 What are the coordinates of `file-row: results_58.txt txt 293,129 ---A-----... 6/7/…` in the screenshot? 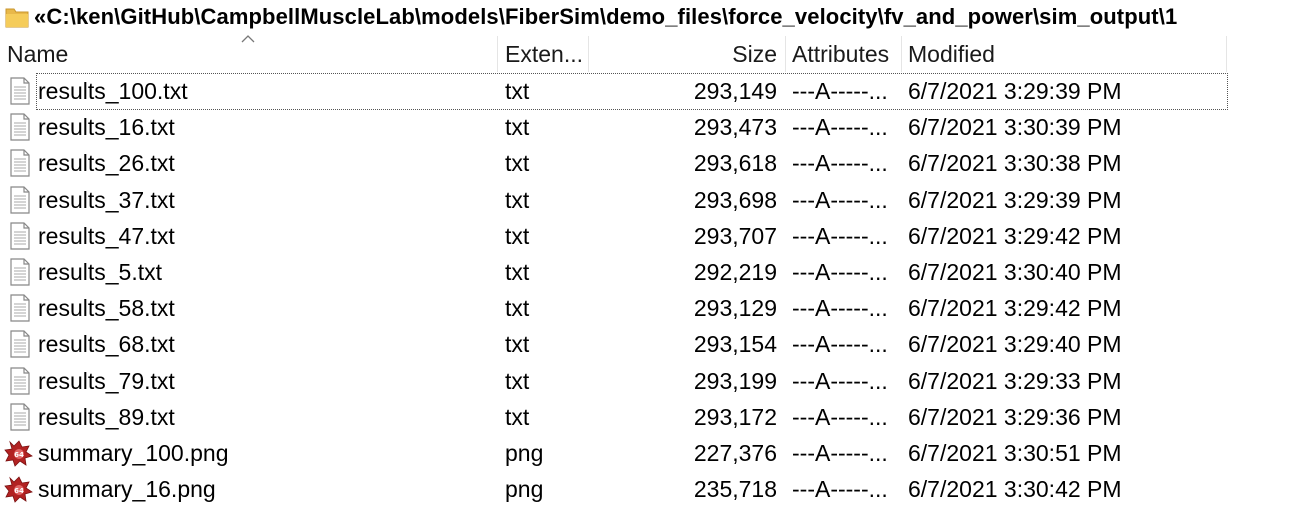 It's located at (658, 308).